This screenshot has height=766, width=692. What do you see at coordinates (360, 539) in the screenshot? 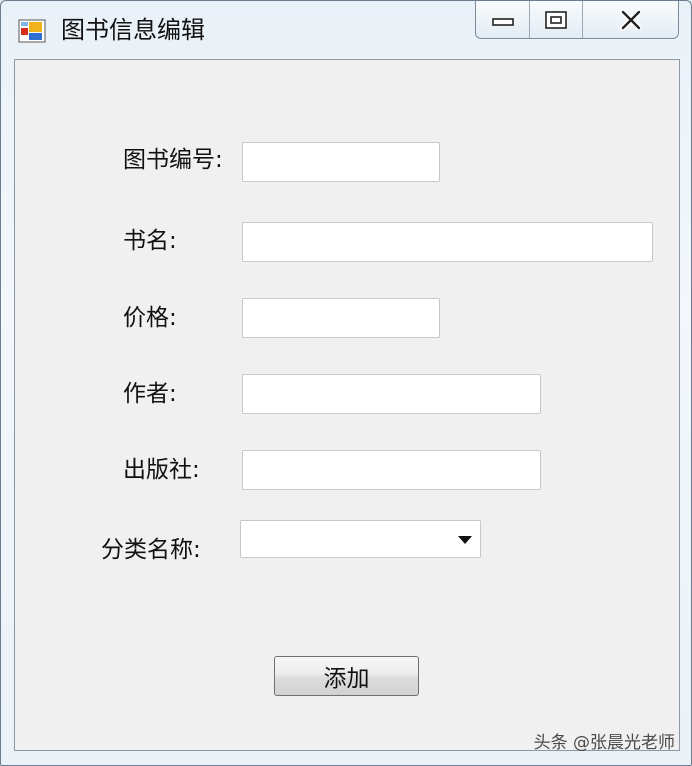
I see `category-dropdown` at bounding box center [360, 539].